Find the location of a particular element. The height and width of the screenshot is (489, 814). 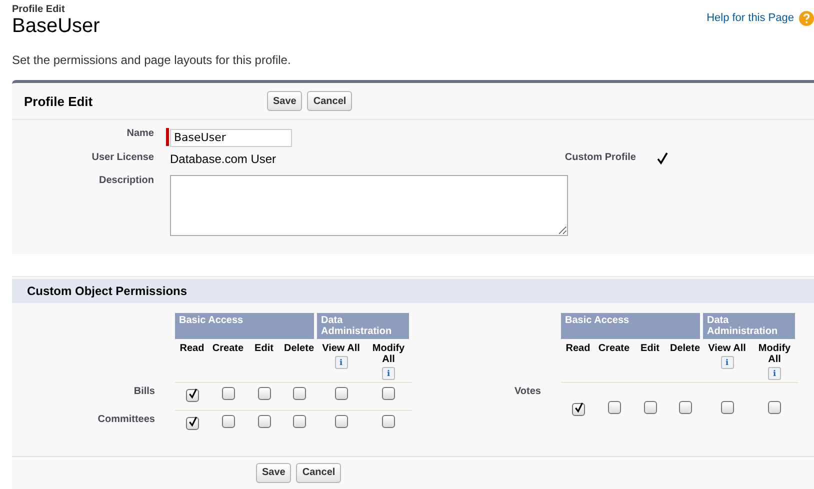

intro-text: Set the permissions and page layouts for this profile. is located at coordinates (151, 59).